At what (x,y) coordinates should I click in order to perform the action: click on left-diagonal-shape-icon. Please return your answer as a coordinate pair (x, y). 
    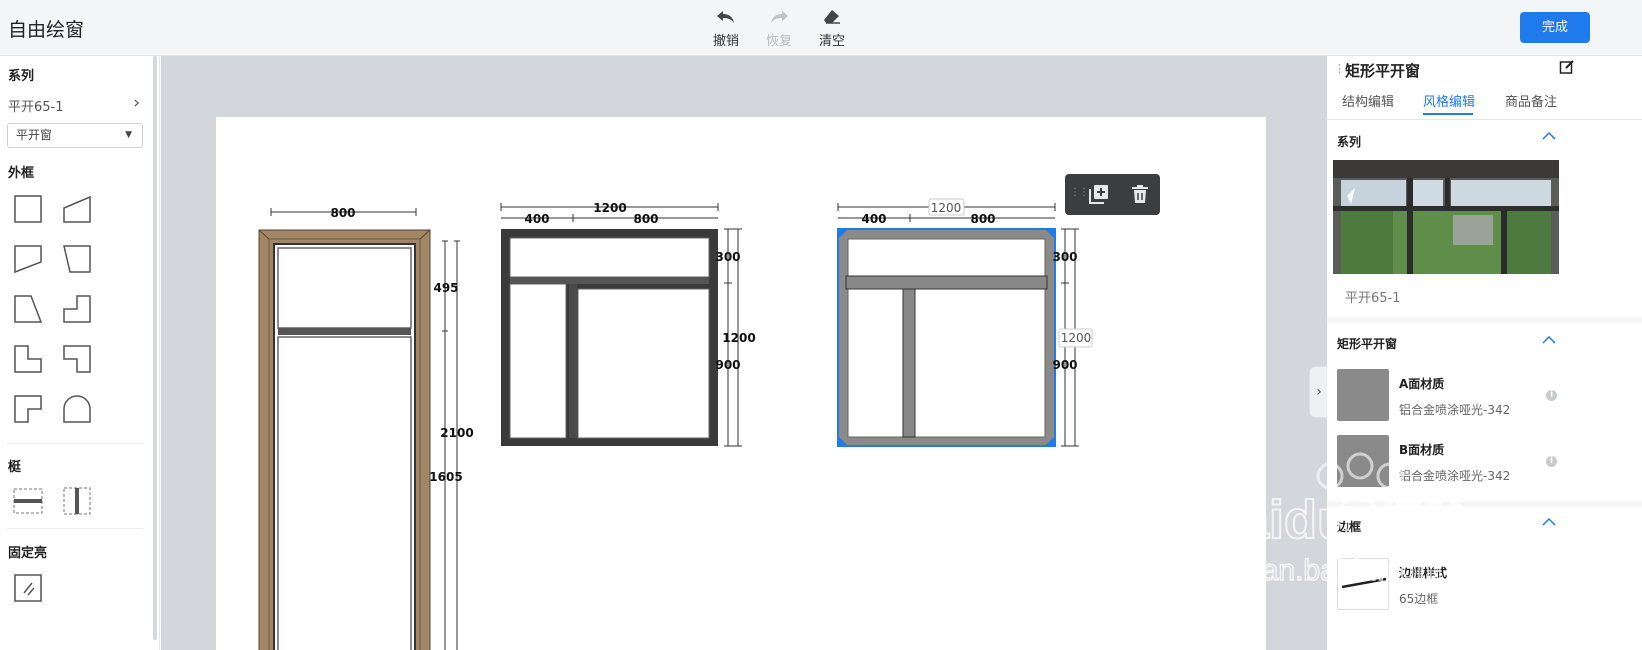
    Looking at the image, I should click on (28, 309).